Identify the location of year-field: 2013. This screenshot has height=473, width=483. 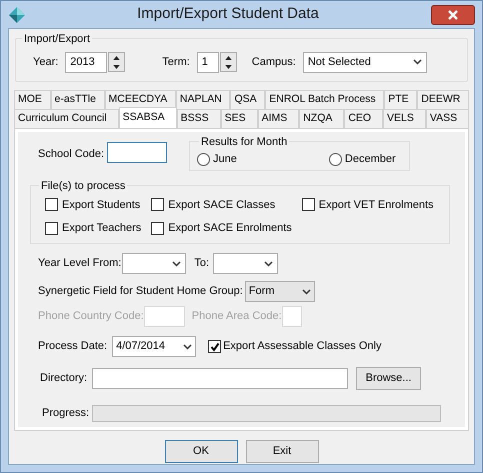
(86, 62).